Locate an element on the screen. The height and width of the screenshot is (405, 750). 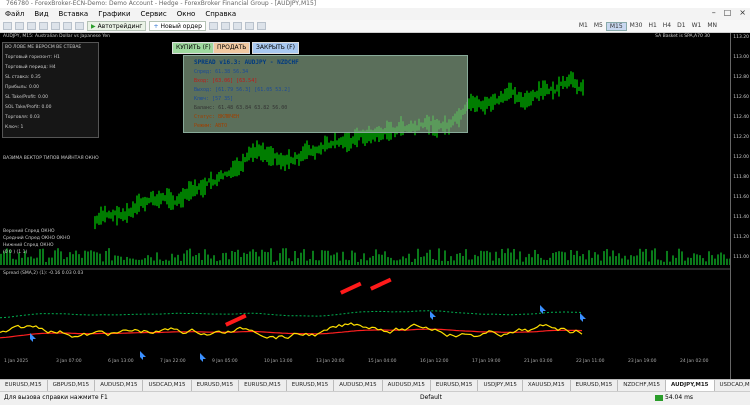
indicator-label: ВАЗИМА ВЕКТОР ТИПОВ МАЙНТАЯ ОКНО is located at coordinates (51, 158).